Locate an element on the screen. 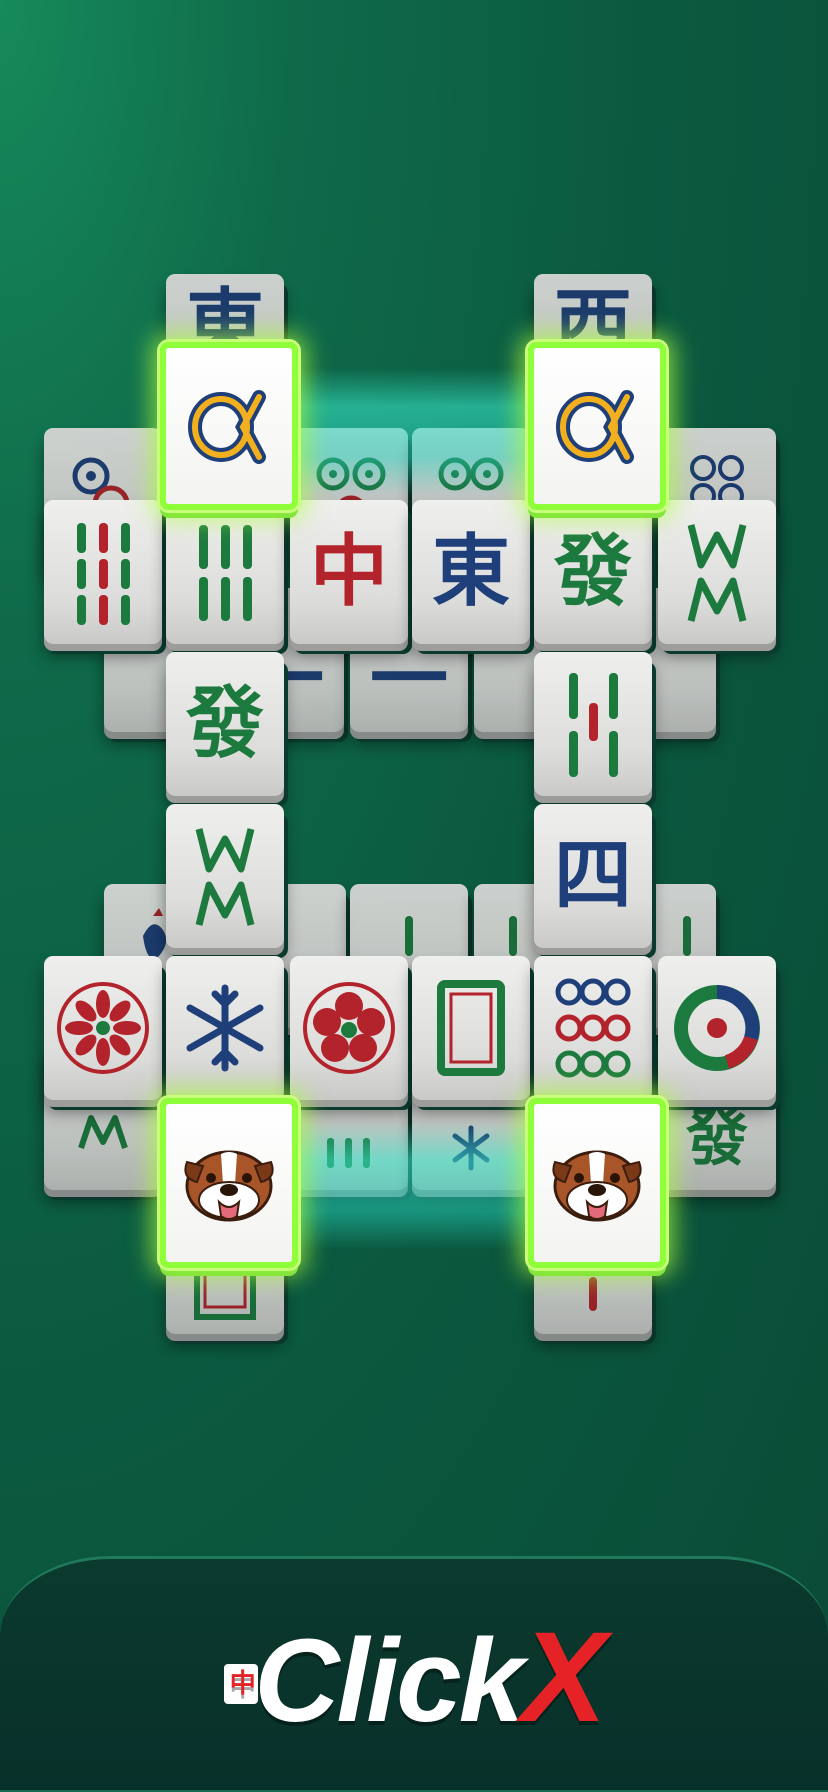 This screenshot has width=828, height=1792. tile-green-dragon: 發 is located at coordinates (593, 572).